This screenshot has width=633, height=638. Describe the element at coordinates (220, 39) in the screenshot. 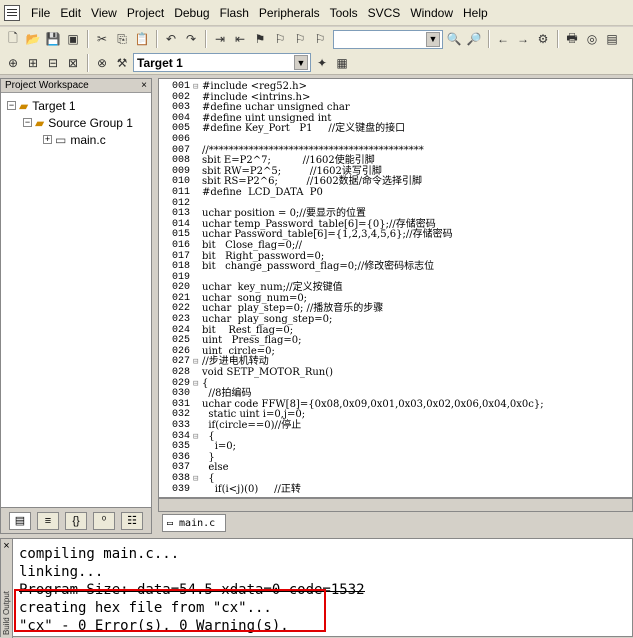

I see `indent-icon: ⇥` at that location.